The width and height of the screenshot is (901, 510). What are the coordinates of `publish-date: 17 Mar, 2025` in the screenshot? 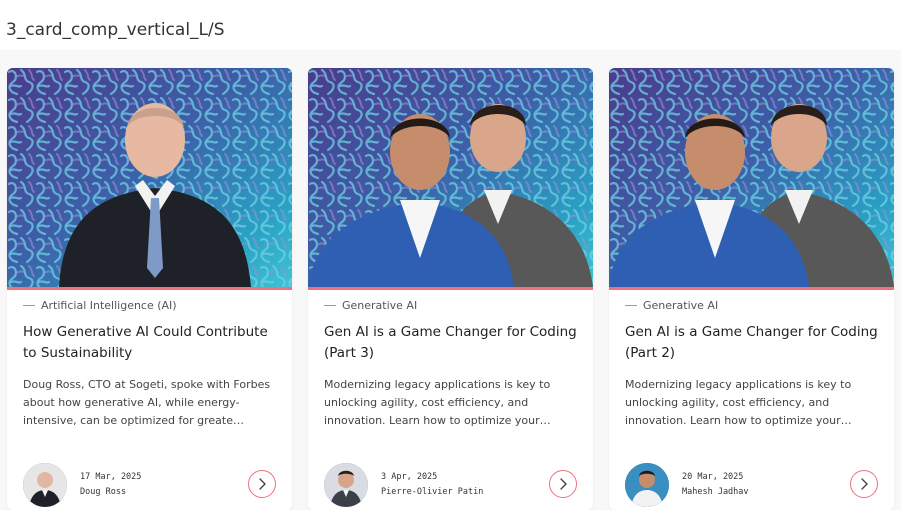 It's located at (111, 477).